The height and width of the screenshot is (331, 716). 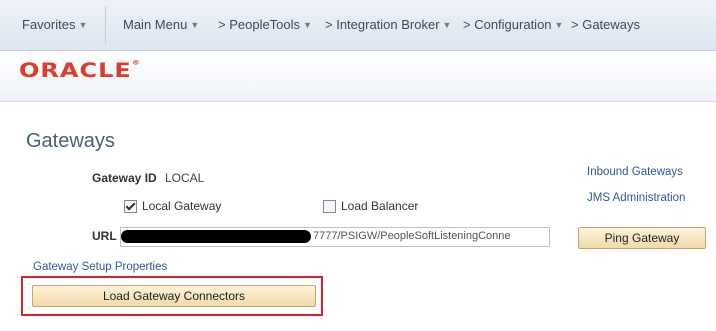 I want to click on gateway-id-value: LOCAL, so click(x=185, y=178).